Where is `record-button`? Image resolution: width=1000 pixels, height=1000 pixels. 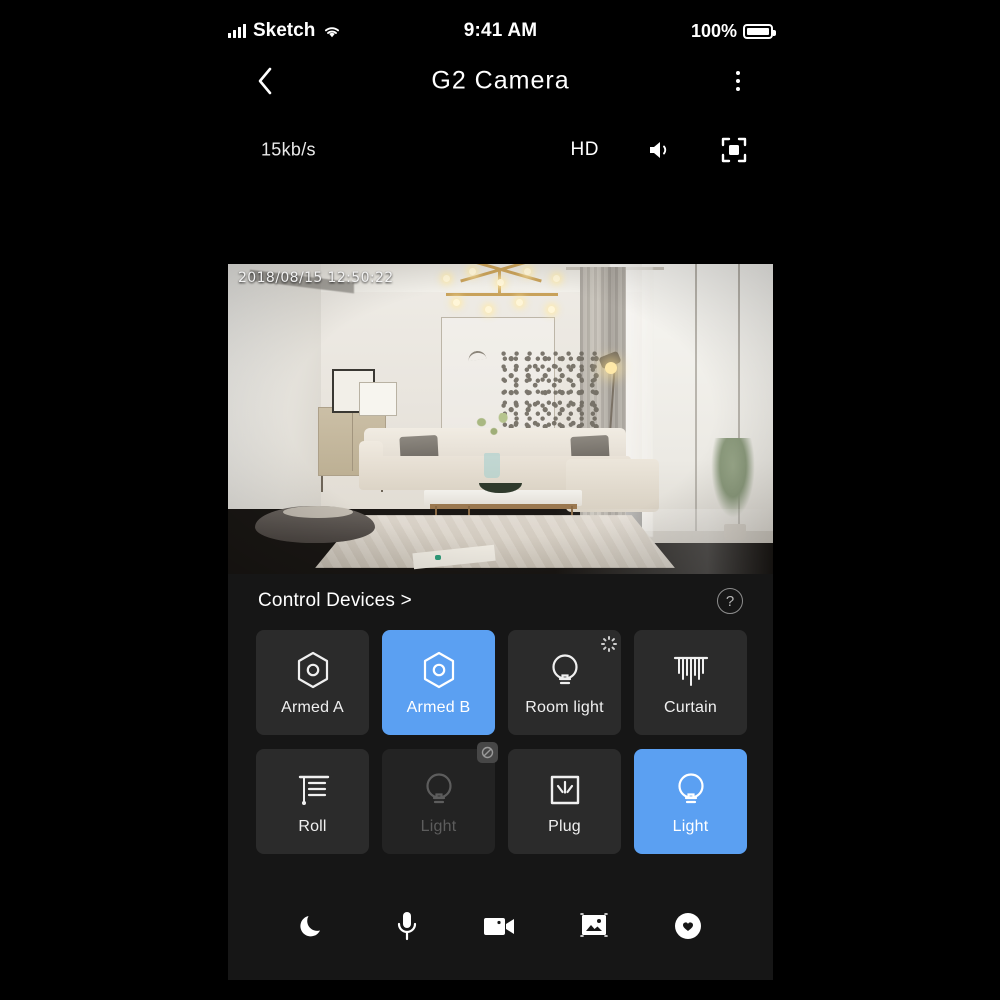 record-button is located at coordinates (500, 926).